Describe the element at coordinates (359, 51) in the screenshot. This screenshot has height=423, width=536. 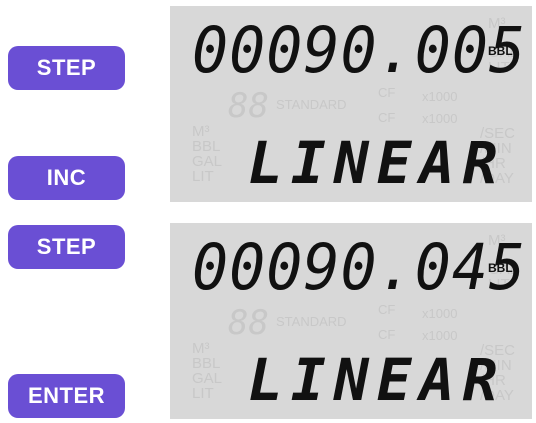
I see `totalizer-reading: 00090.005` at that location.